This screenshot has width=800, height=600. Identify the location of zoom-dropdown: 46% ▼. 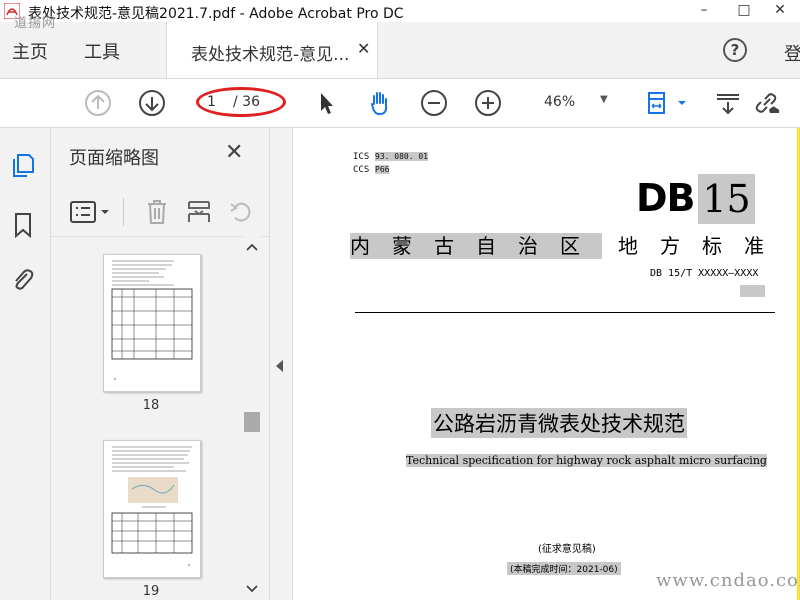
(575, 103).